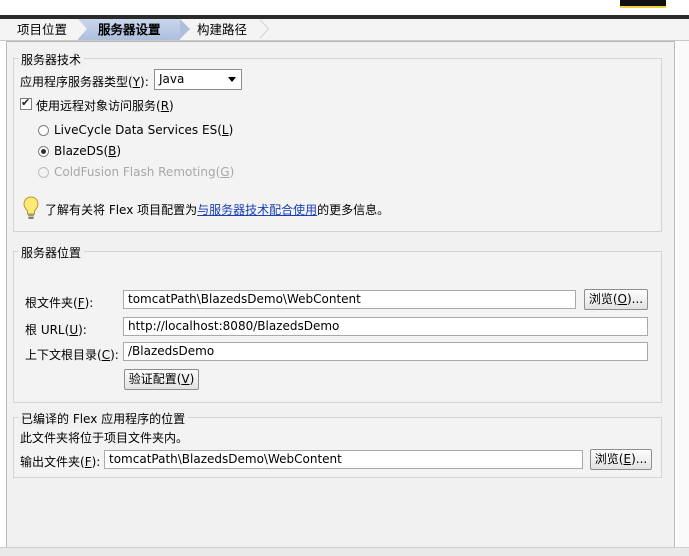  I want to click on radio-blazeds-label: BlazeDS(B), so click(88, 151).